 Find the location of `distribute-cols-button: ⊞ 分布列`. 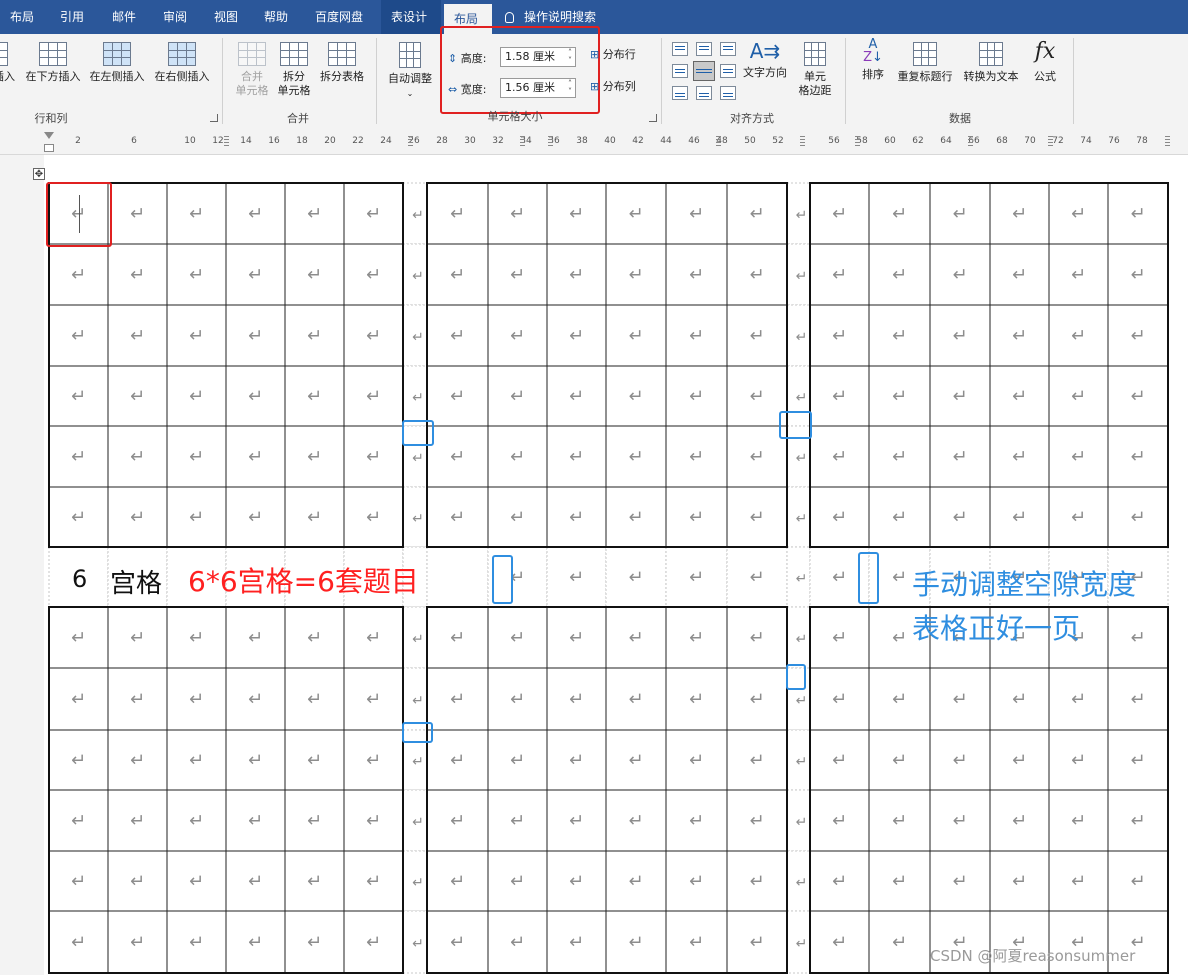

distribute-cols-button: ⊞ 分布列 is located at coordinates (613, 87).